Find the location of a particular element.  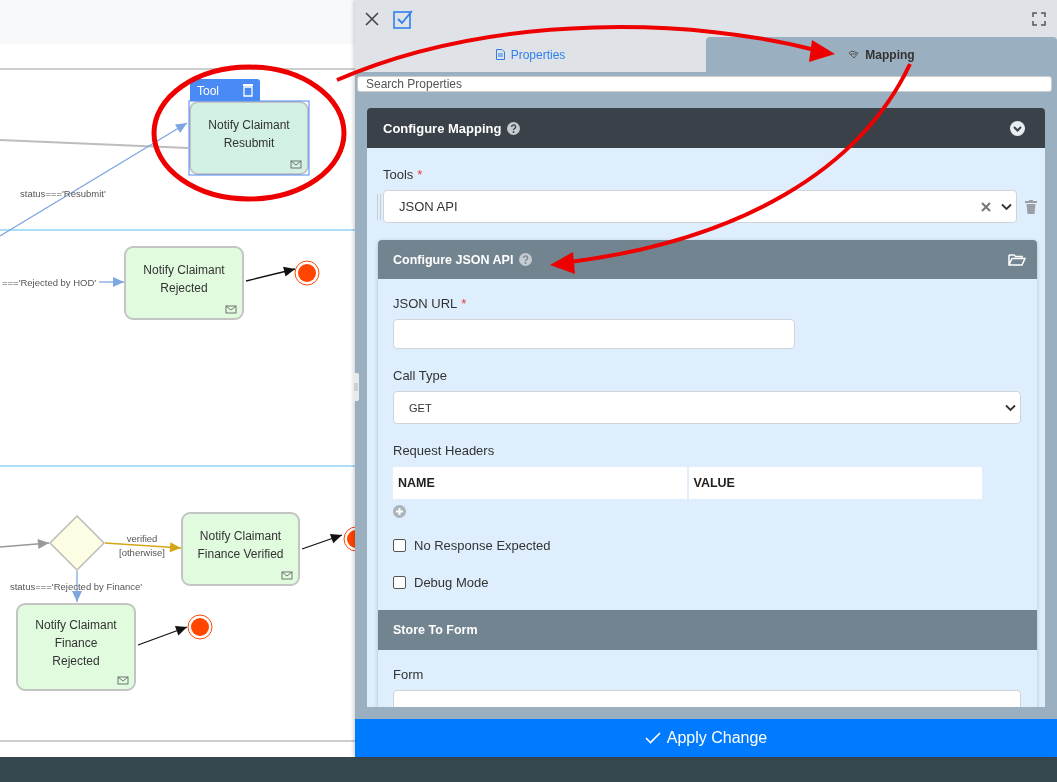

add-icon is located at coordinates (399, 511).